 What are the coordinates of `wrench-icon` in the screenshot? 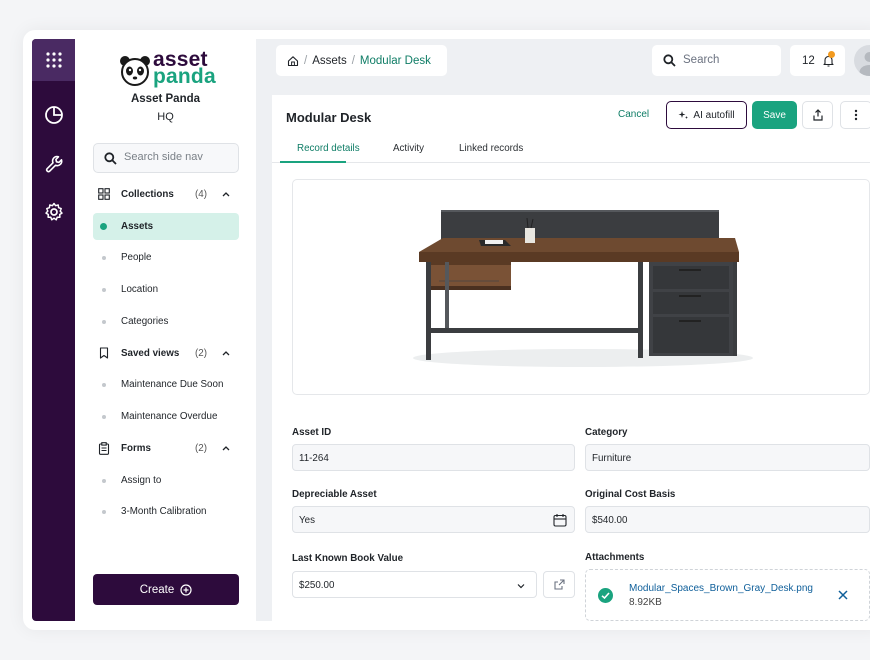 It's located at (54, 164).